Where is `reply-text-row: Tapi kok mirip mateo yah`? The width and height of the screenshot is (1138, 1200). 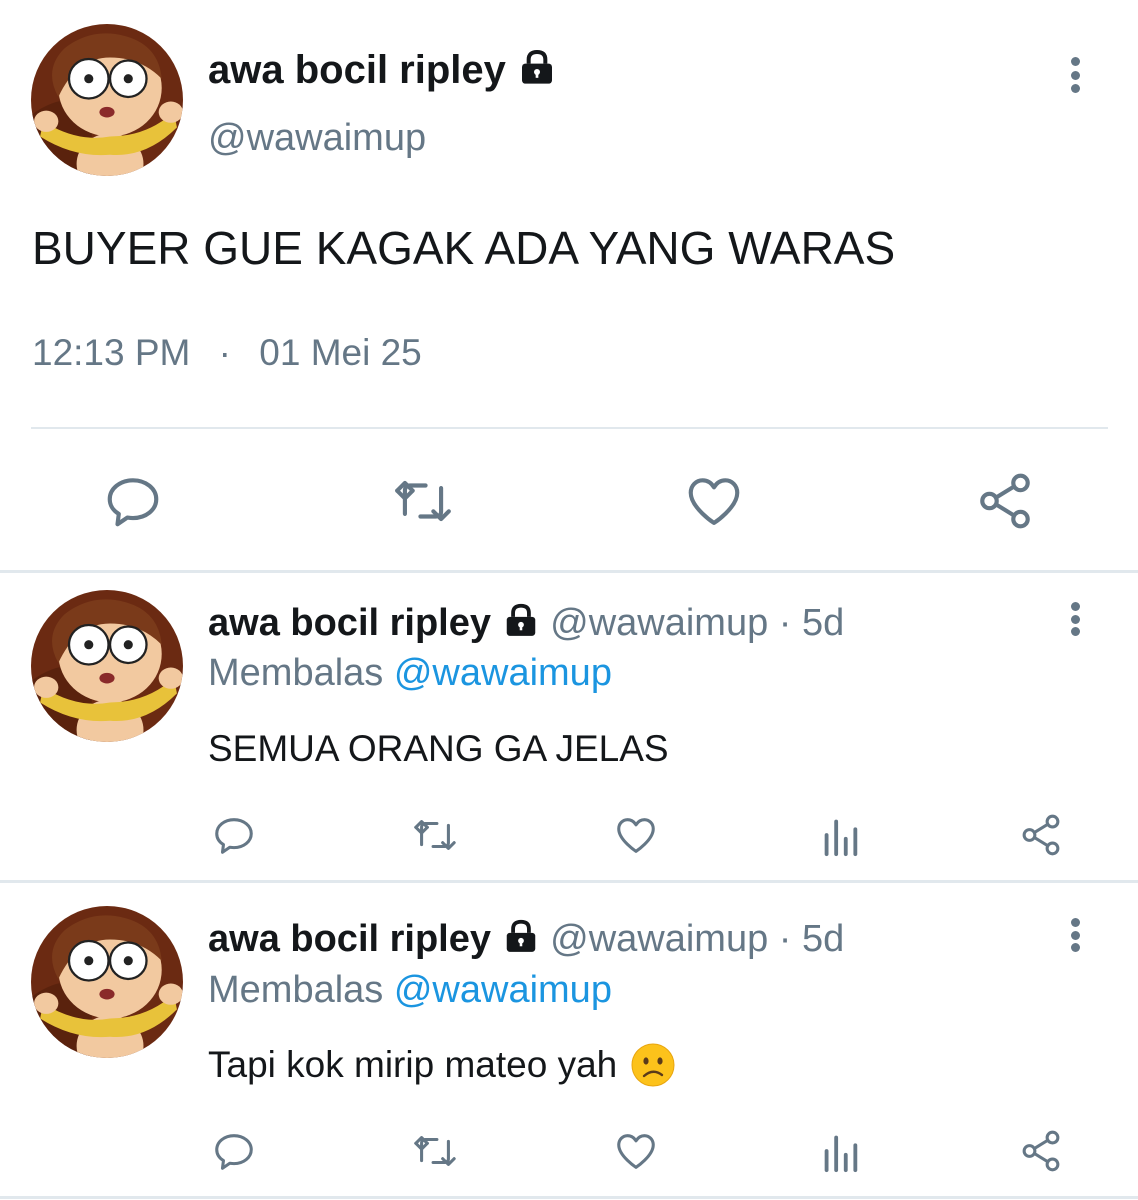
reply-text-row: Tapi kok mirip mateo yah is located at coordinates (441, 1065).